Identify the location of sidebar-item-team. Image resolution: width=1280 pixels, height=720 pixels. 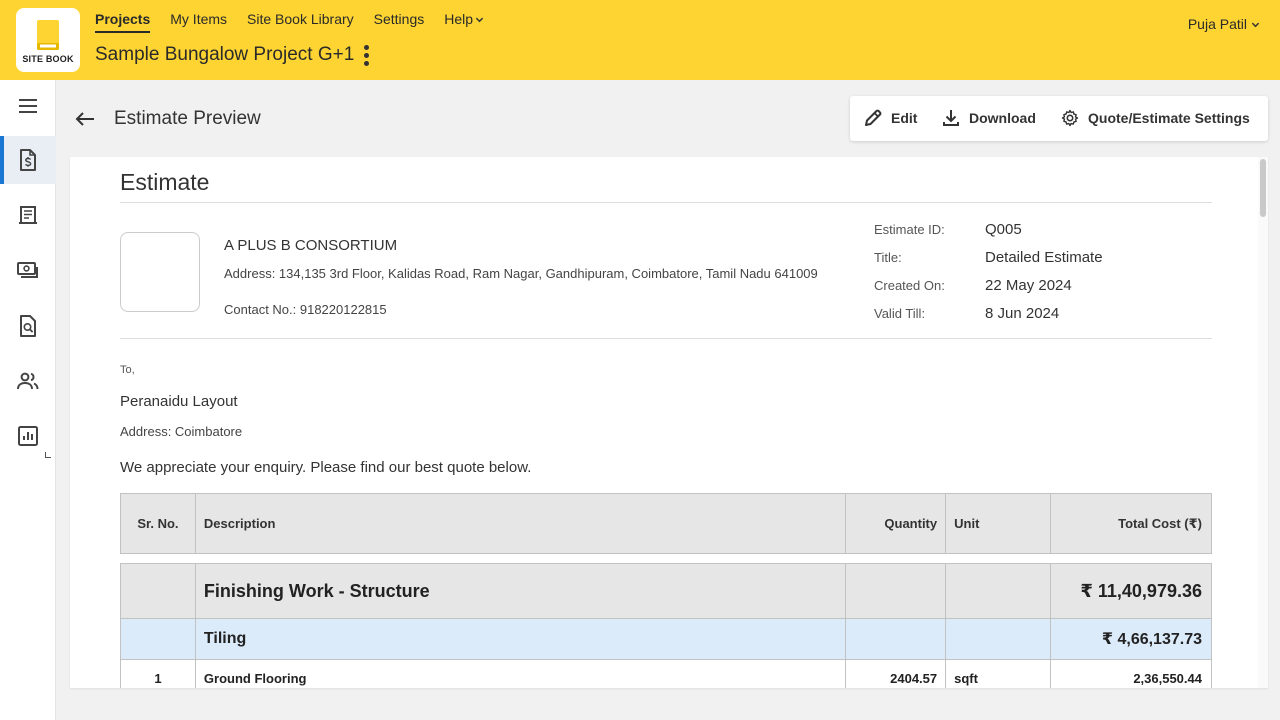
(28, 381).